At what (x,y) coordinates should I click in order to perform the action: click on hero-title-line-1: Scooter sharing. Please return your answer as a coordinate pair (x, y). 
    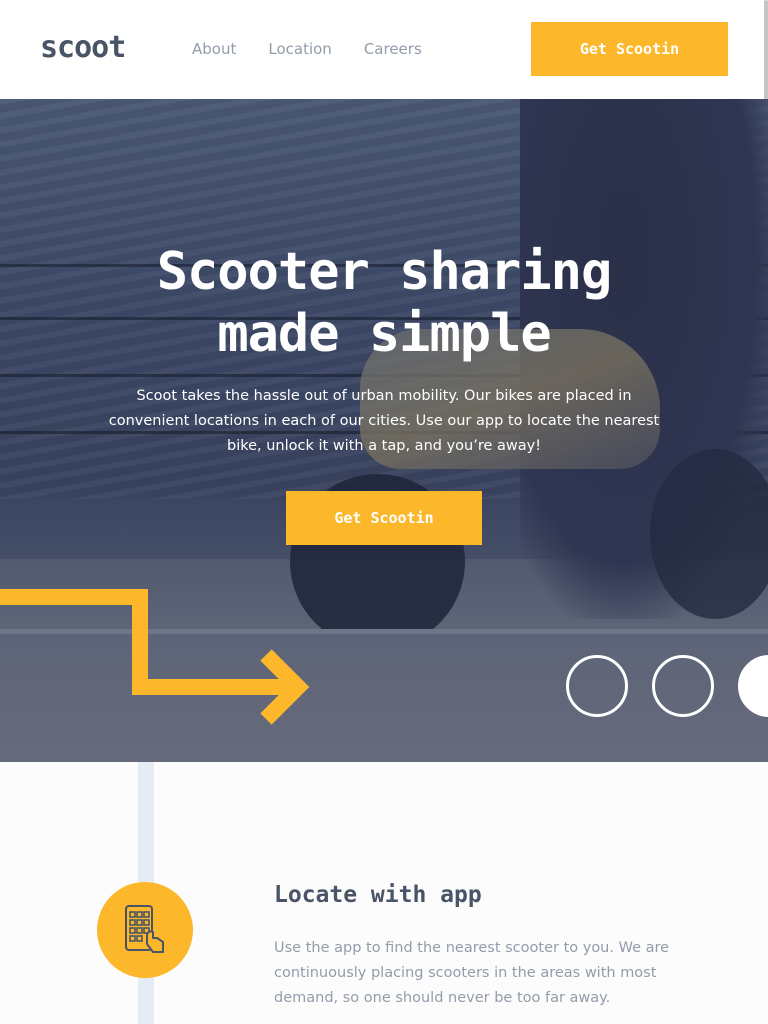
    Looking at the image, I should click on (384, 272).